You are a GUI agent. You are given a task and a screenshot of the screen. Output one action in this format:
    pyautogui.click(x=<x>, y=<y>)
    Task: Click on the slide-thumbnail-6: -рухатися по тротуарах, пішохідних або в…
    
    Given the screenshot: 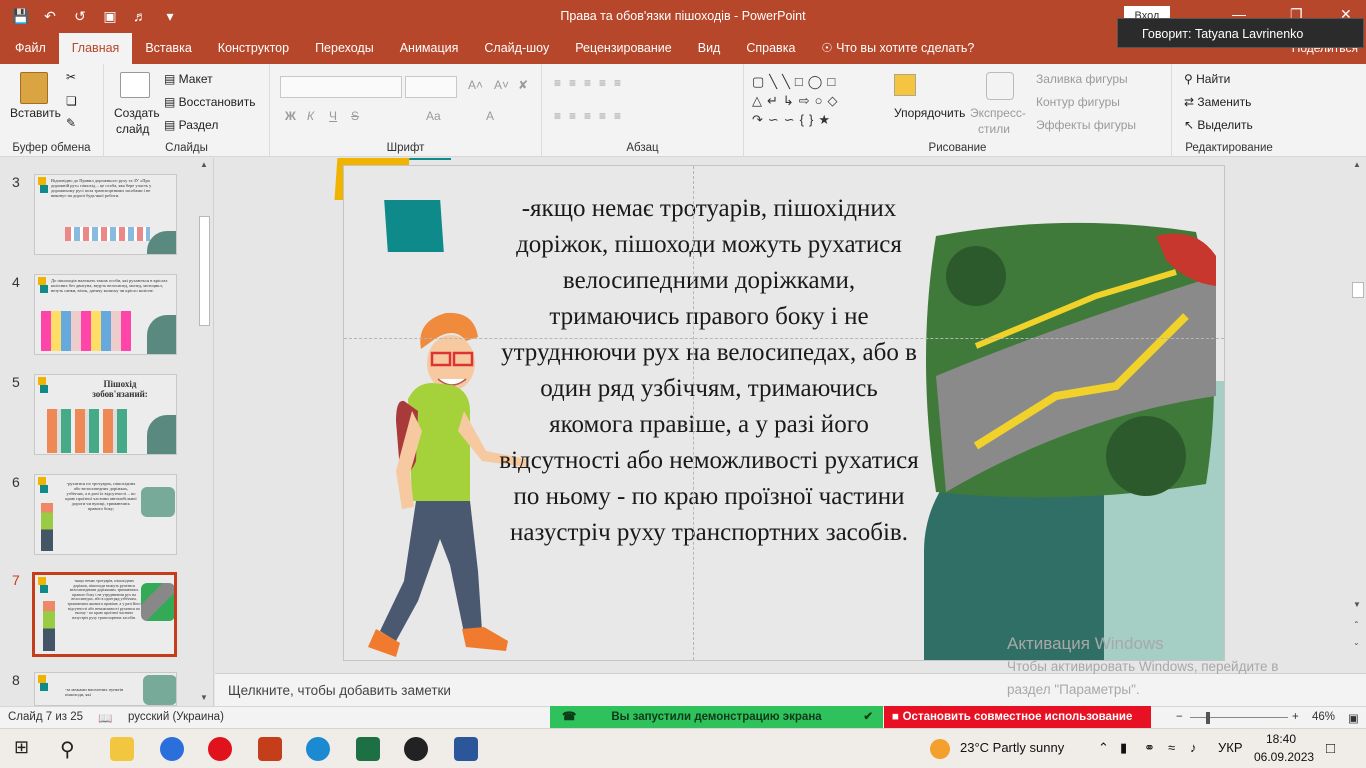 What is the action you would take?
    pyautogui.click(x=105, y=514)
    